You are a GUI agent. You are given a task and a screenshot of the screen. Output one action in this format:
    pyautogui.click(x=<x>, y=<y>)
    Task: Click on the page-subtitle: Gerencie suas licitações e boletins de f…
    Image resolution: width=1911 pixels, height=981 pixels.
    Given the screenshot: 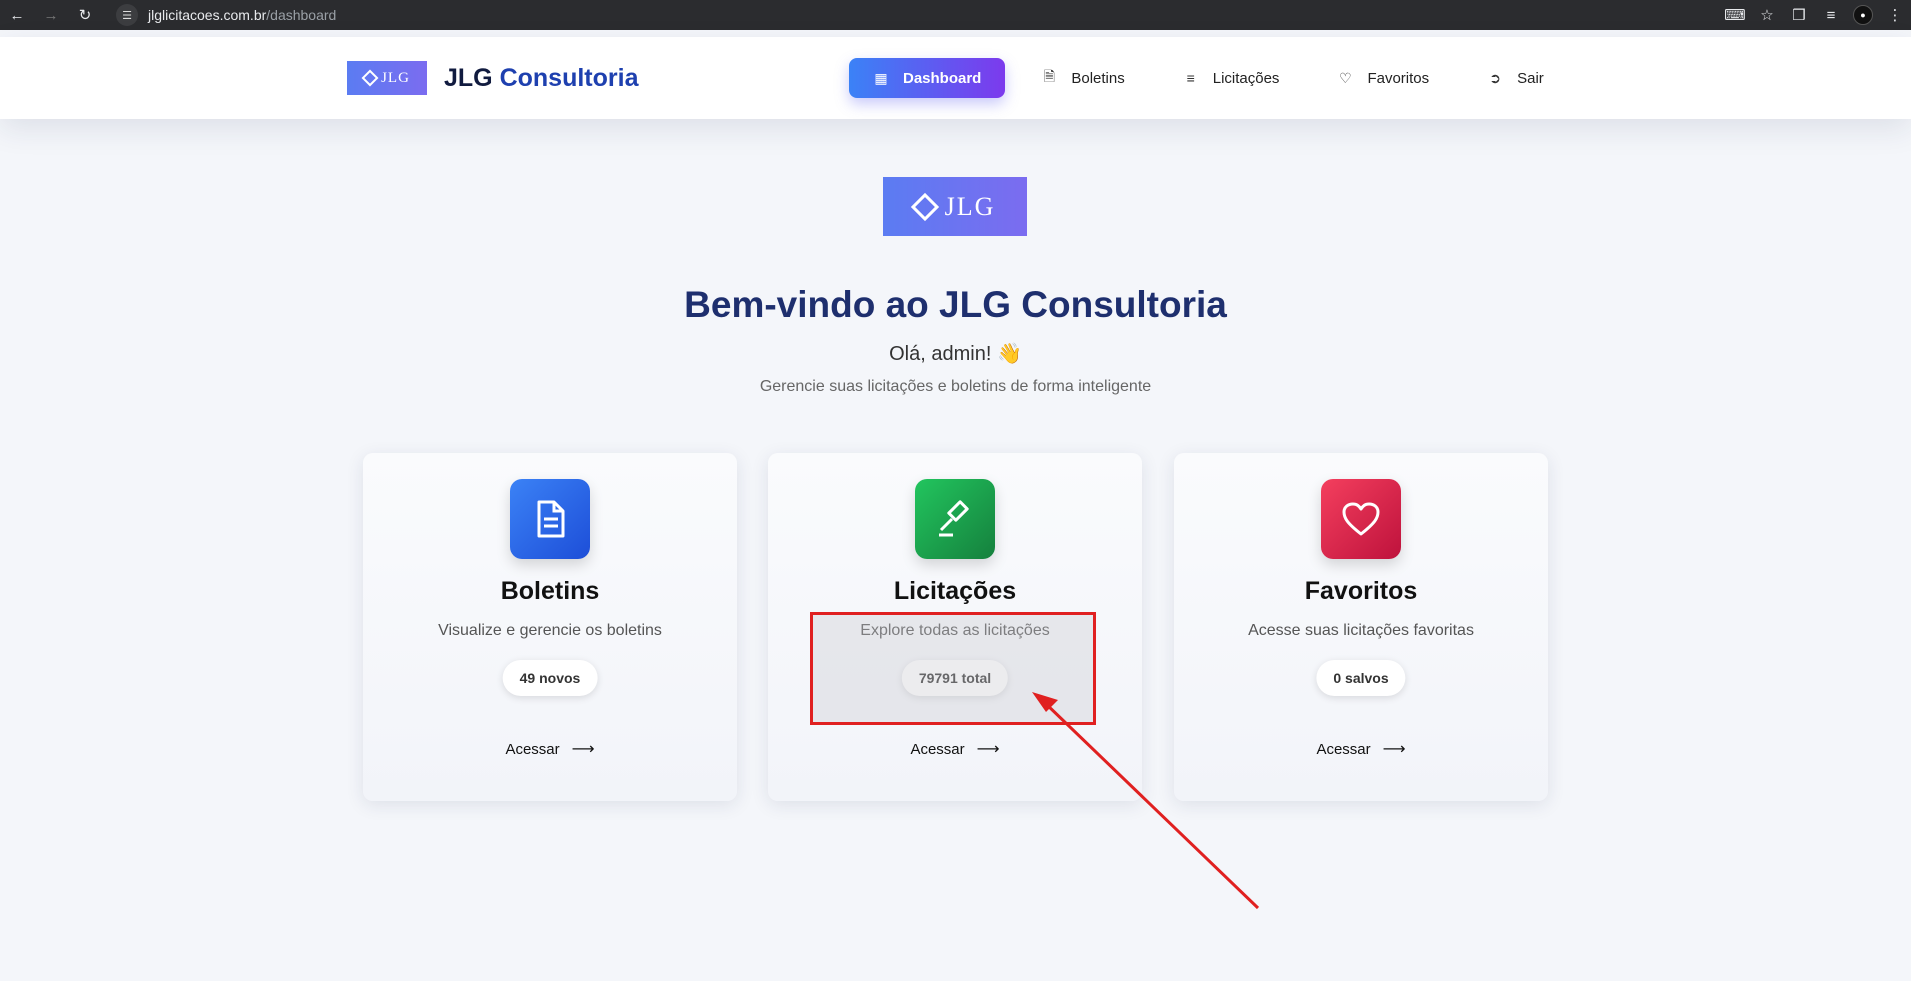 What is the action you would take?
    pyautogui.click(x=955, y=386)
    